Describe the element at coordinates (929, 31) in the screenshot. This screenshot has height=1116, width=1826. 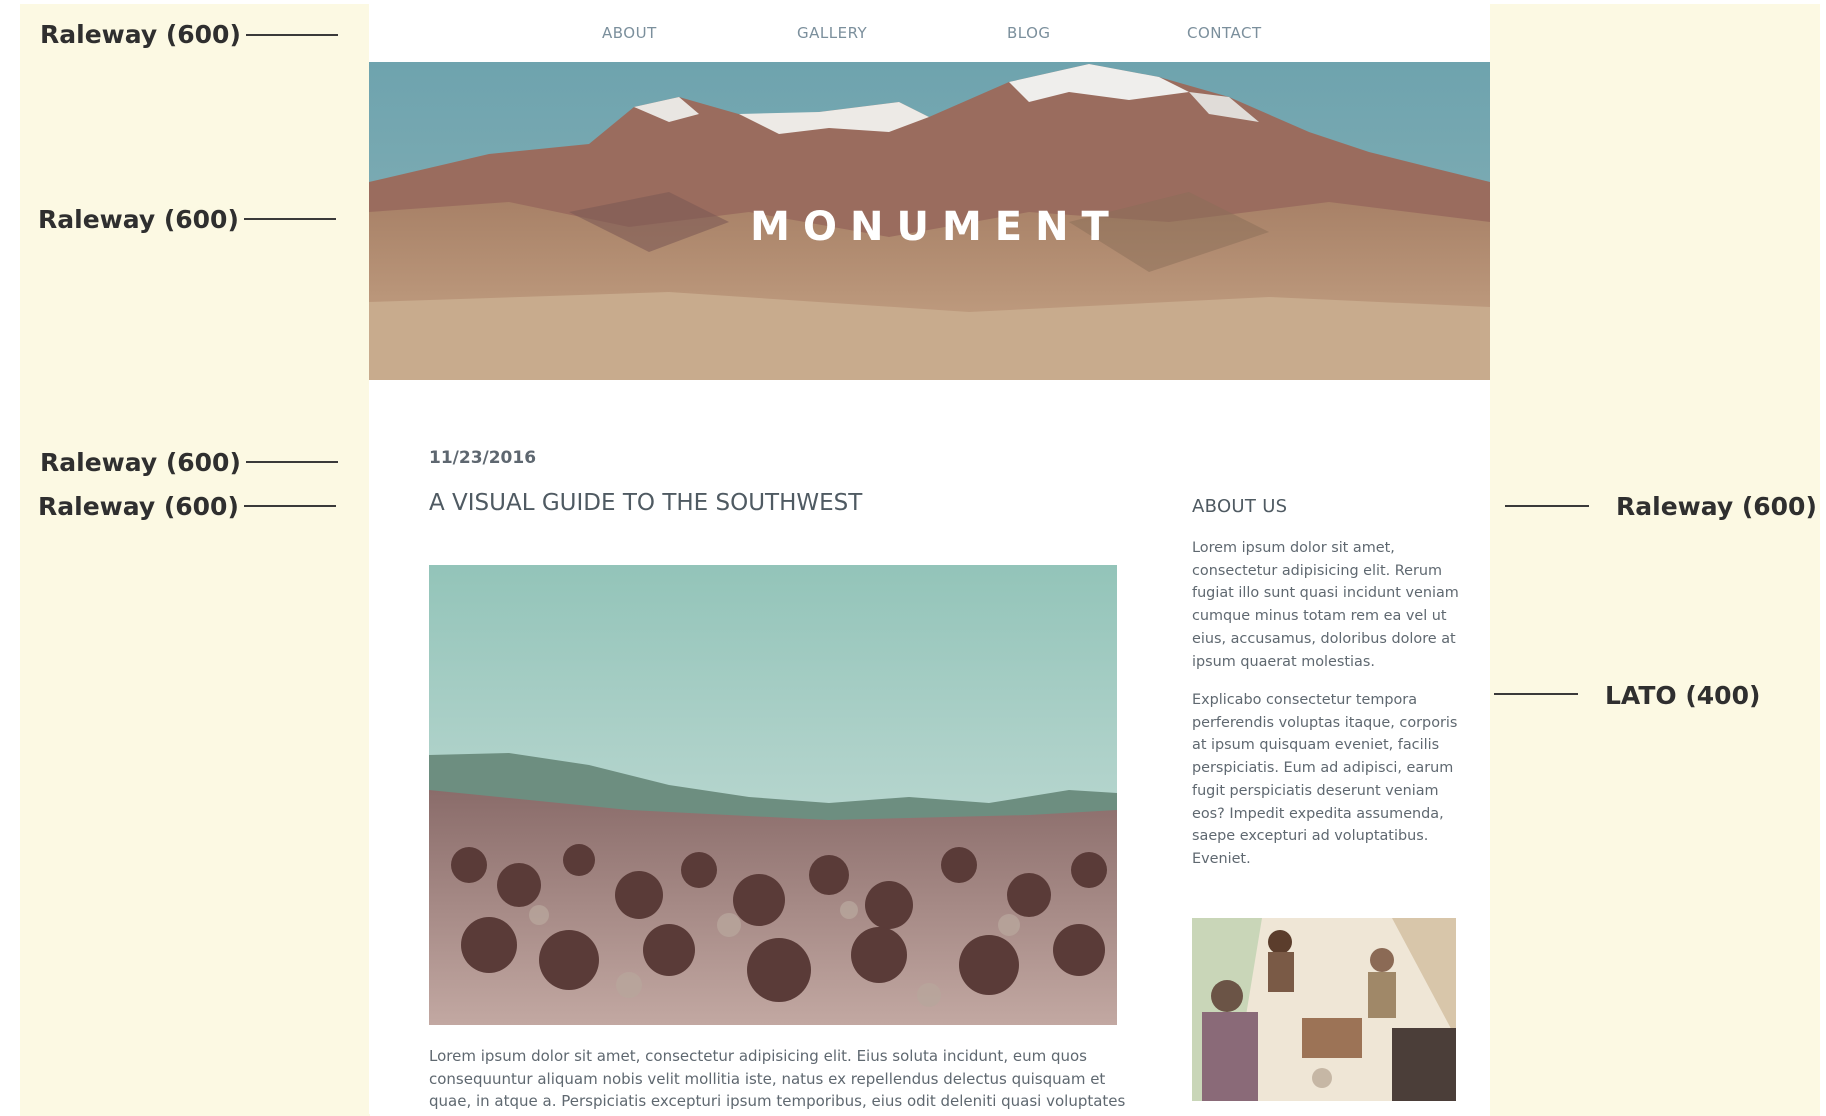
I see `top-navigation: ABOUT GALLERY BLOG CONTACT` at that location.